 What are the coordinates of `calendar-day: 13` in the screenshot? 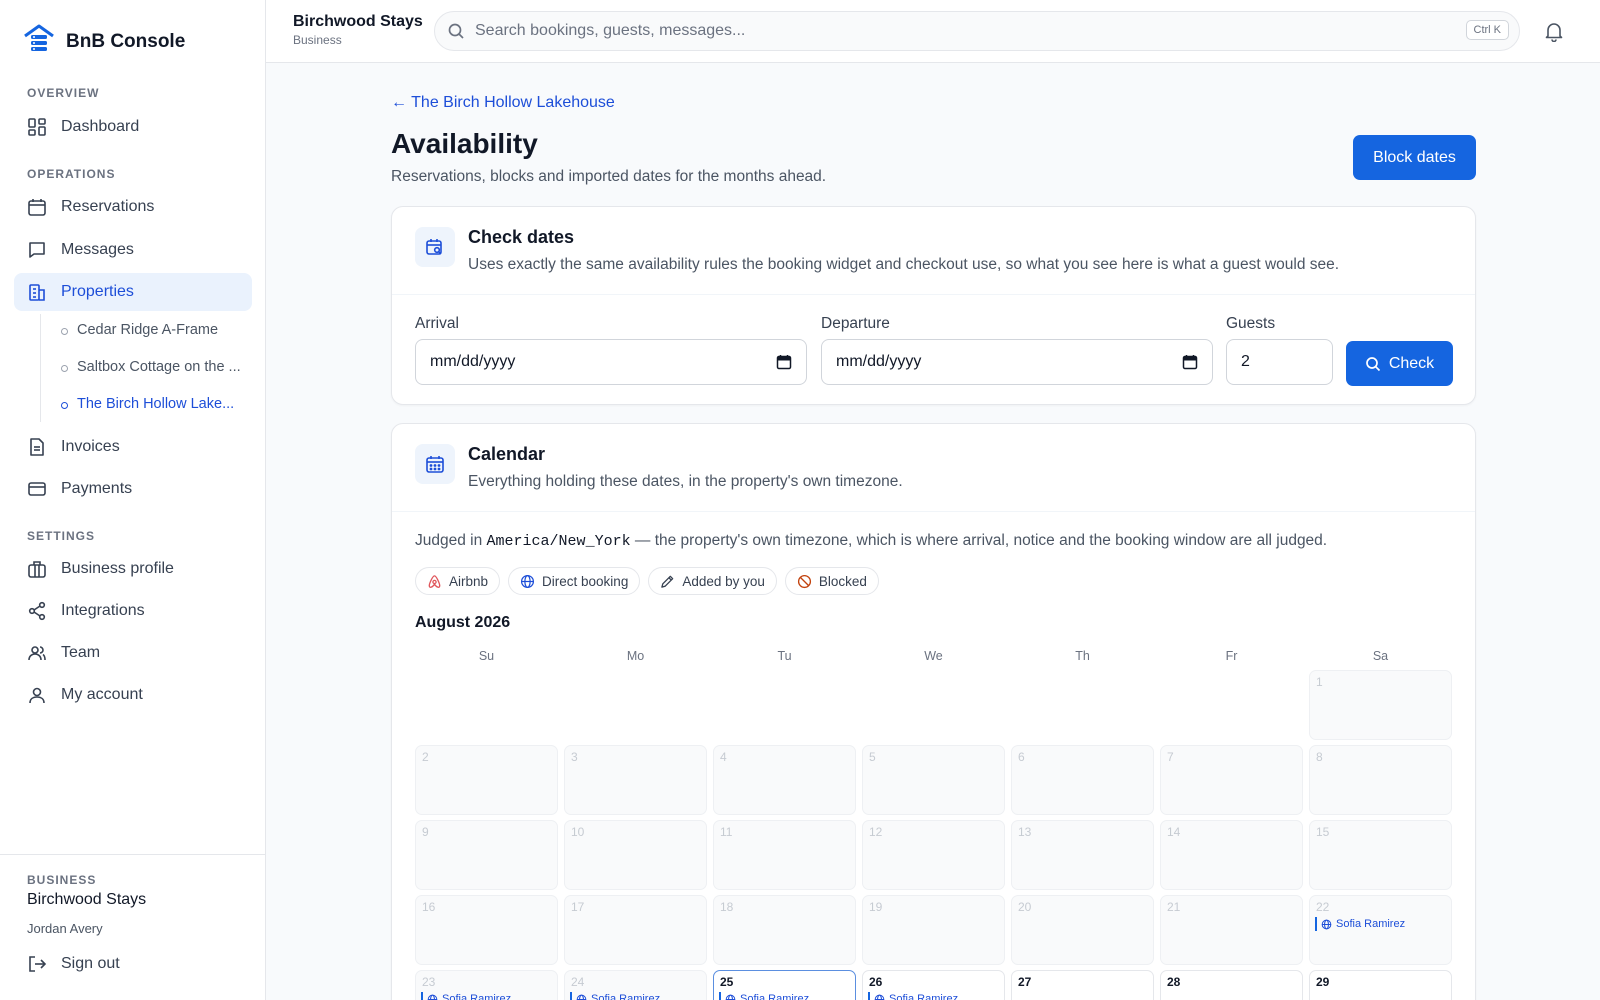 It's located at (1082, 855).